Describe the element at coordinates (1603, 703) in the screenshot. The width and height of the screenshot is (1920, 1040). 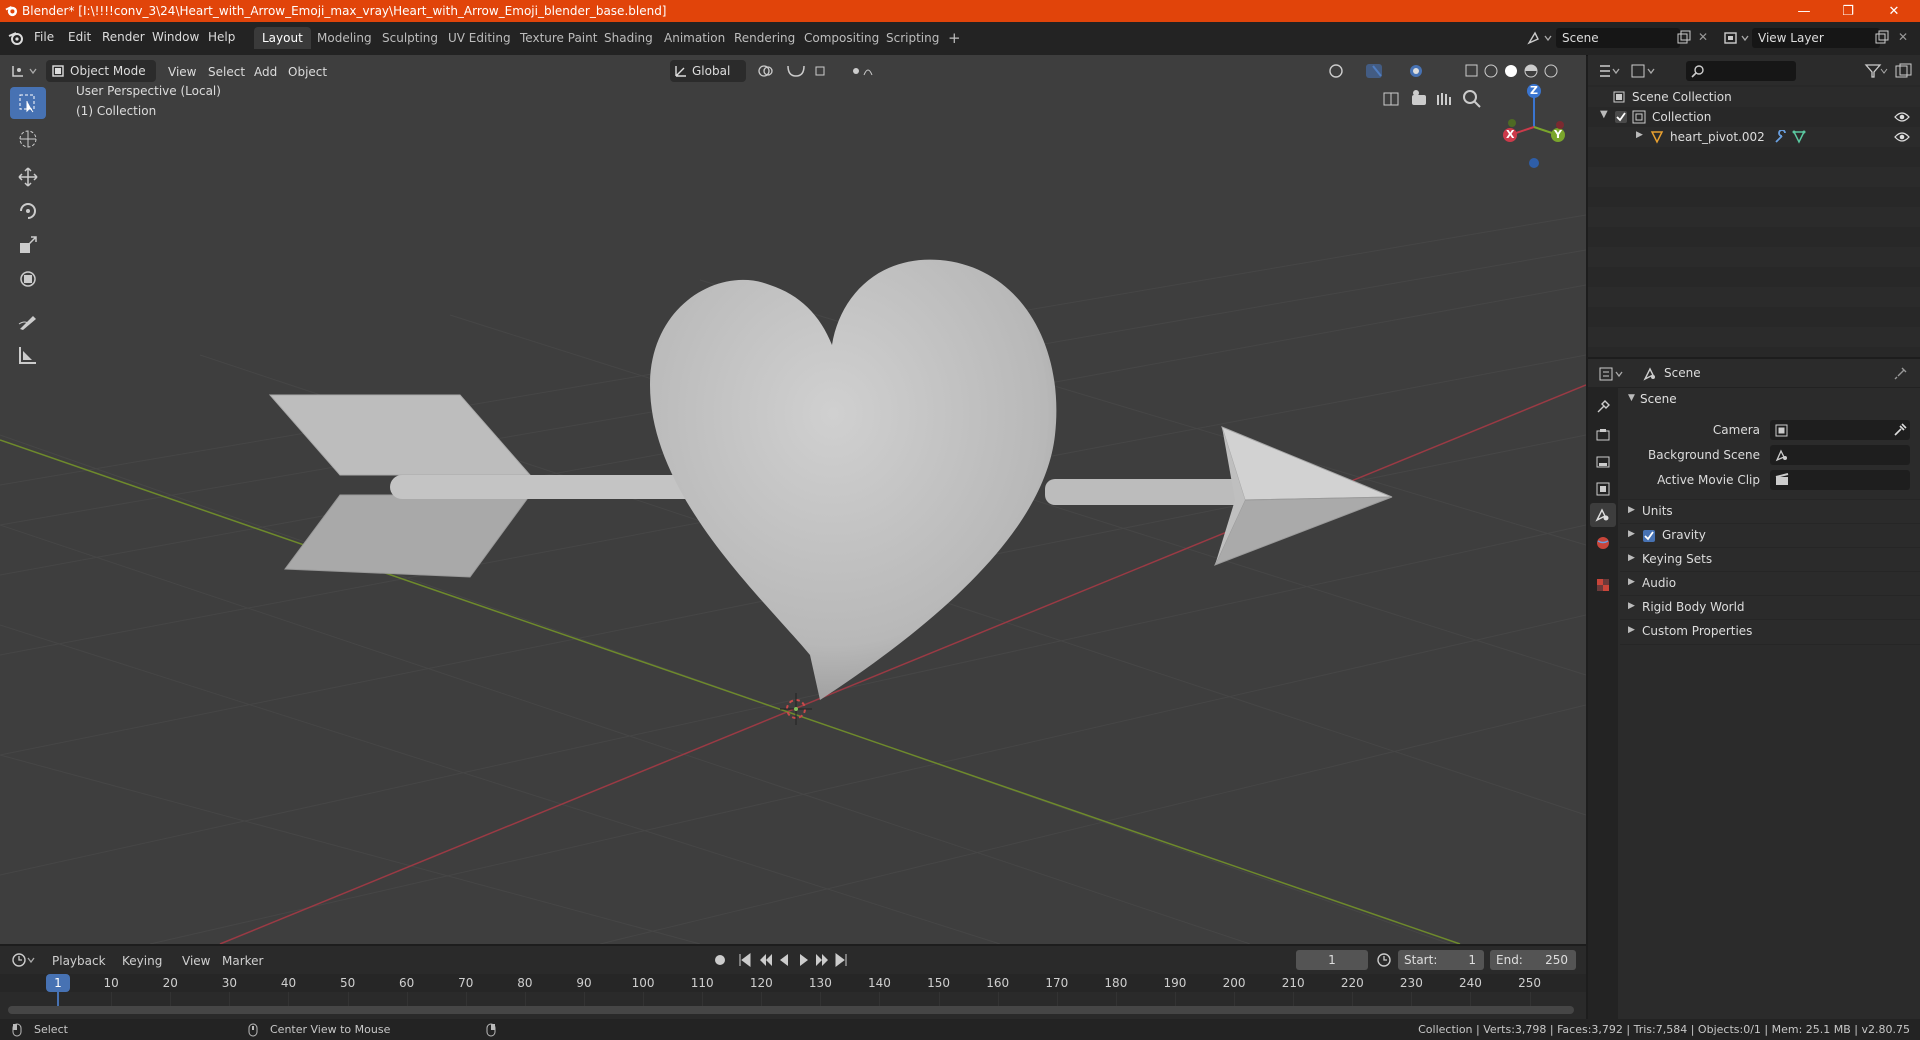
I see `properties-tabs` at that location.